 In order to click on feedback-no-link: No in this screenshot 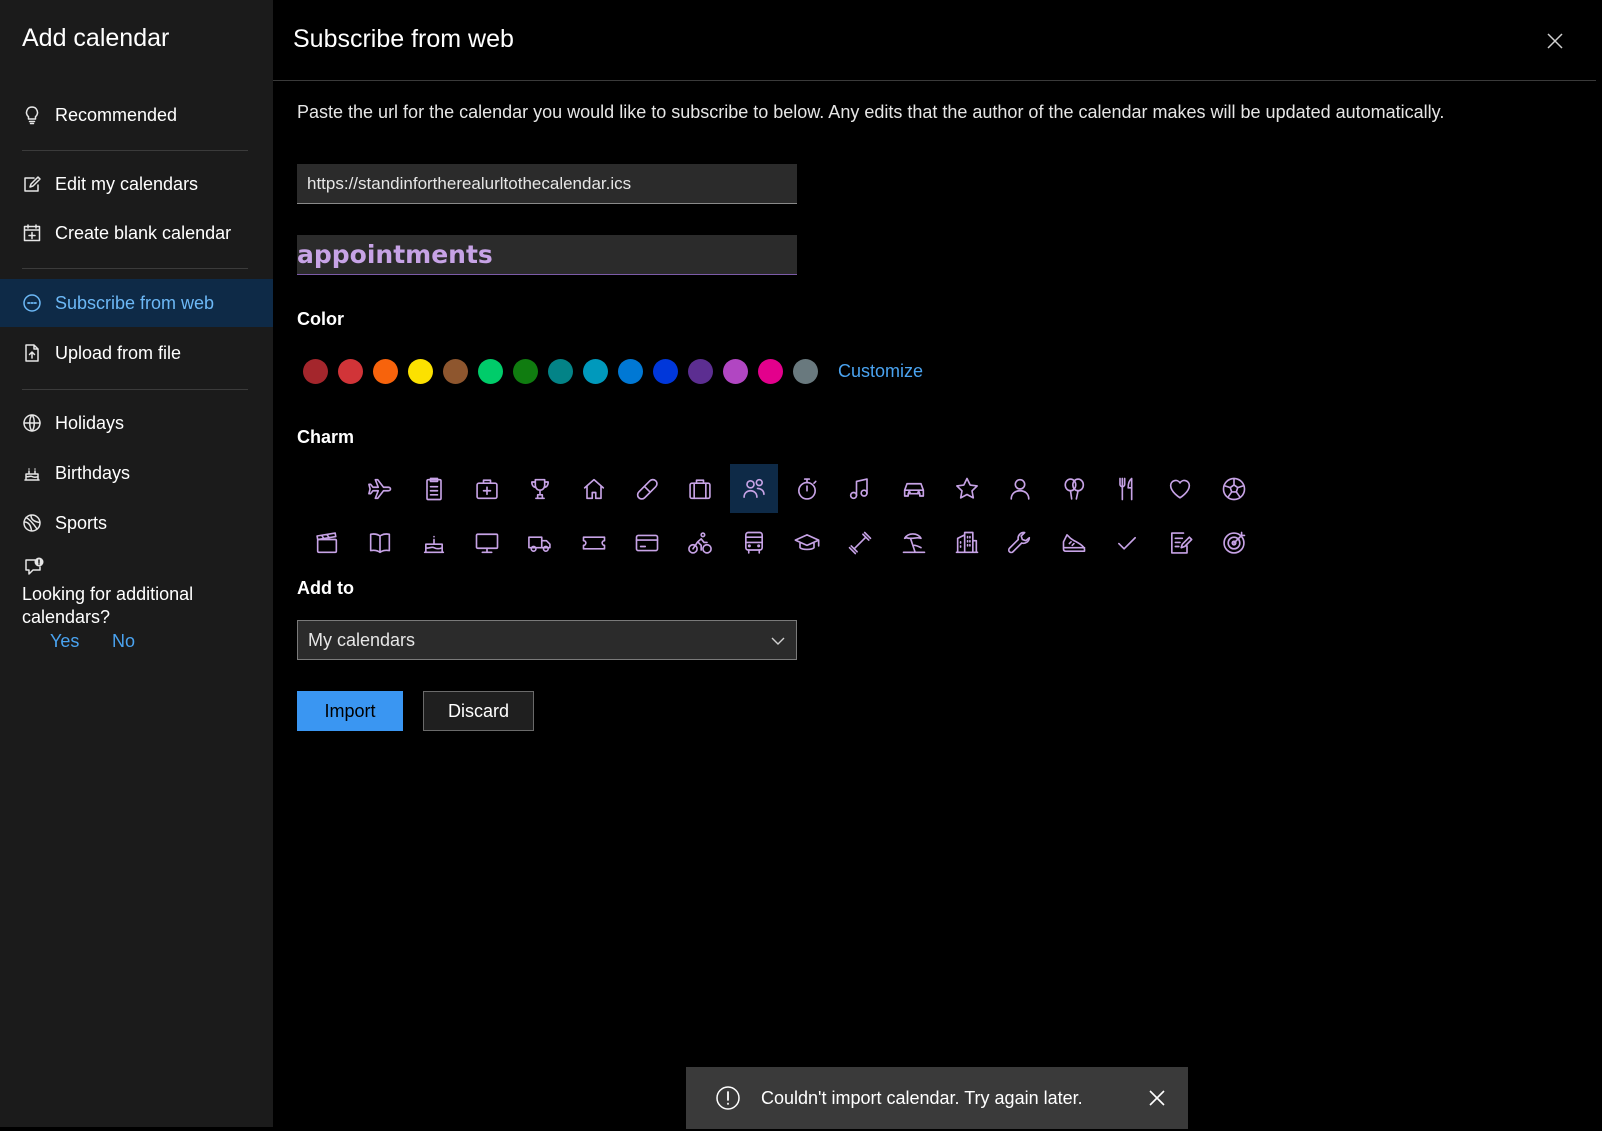, I will do `click(123, 641)`.